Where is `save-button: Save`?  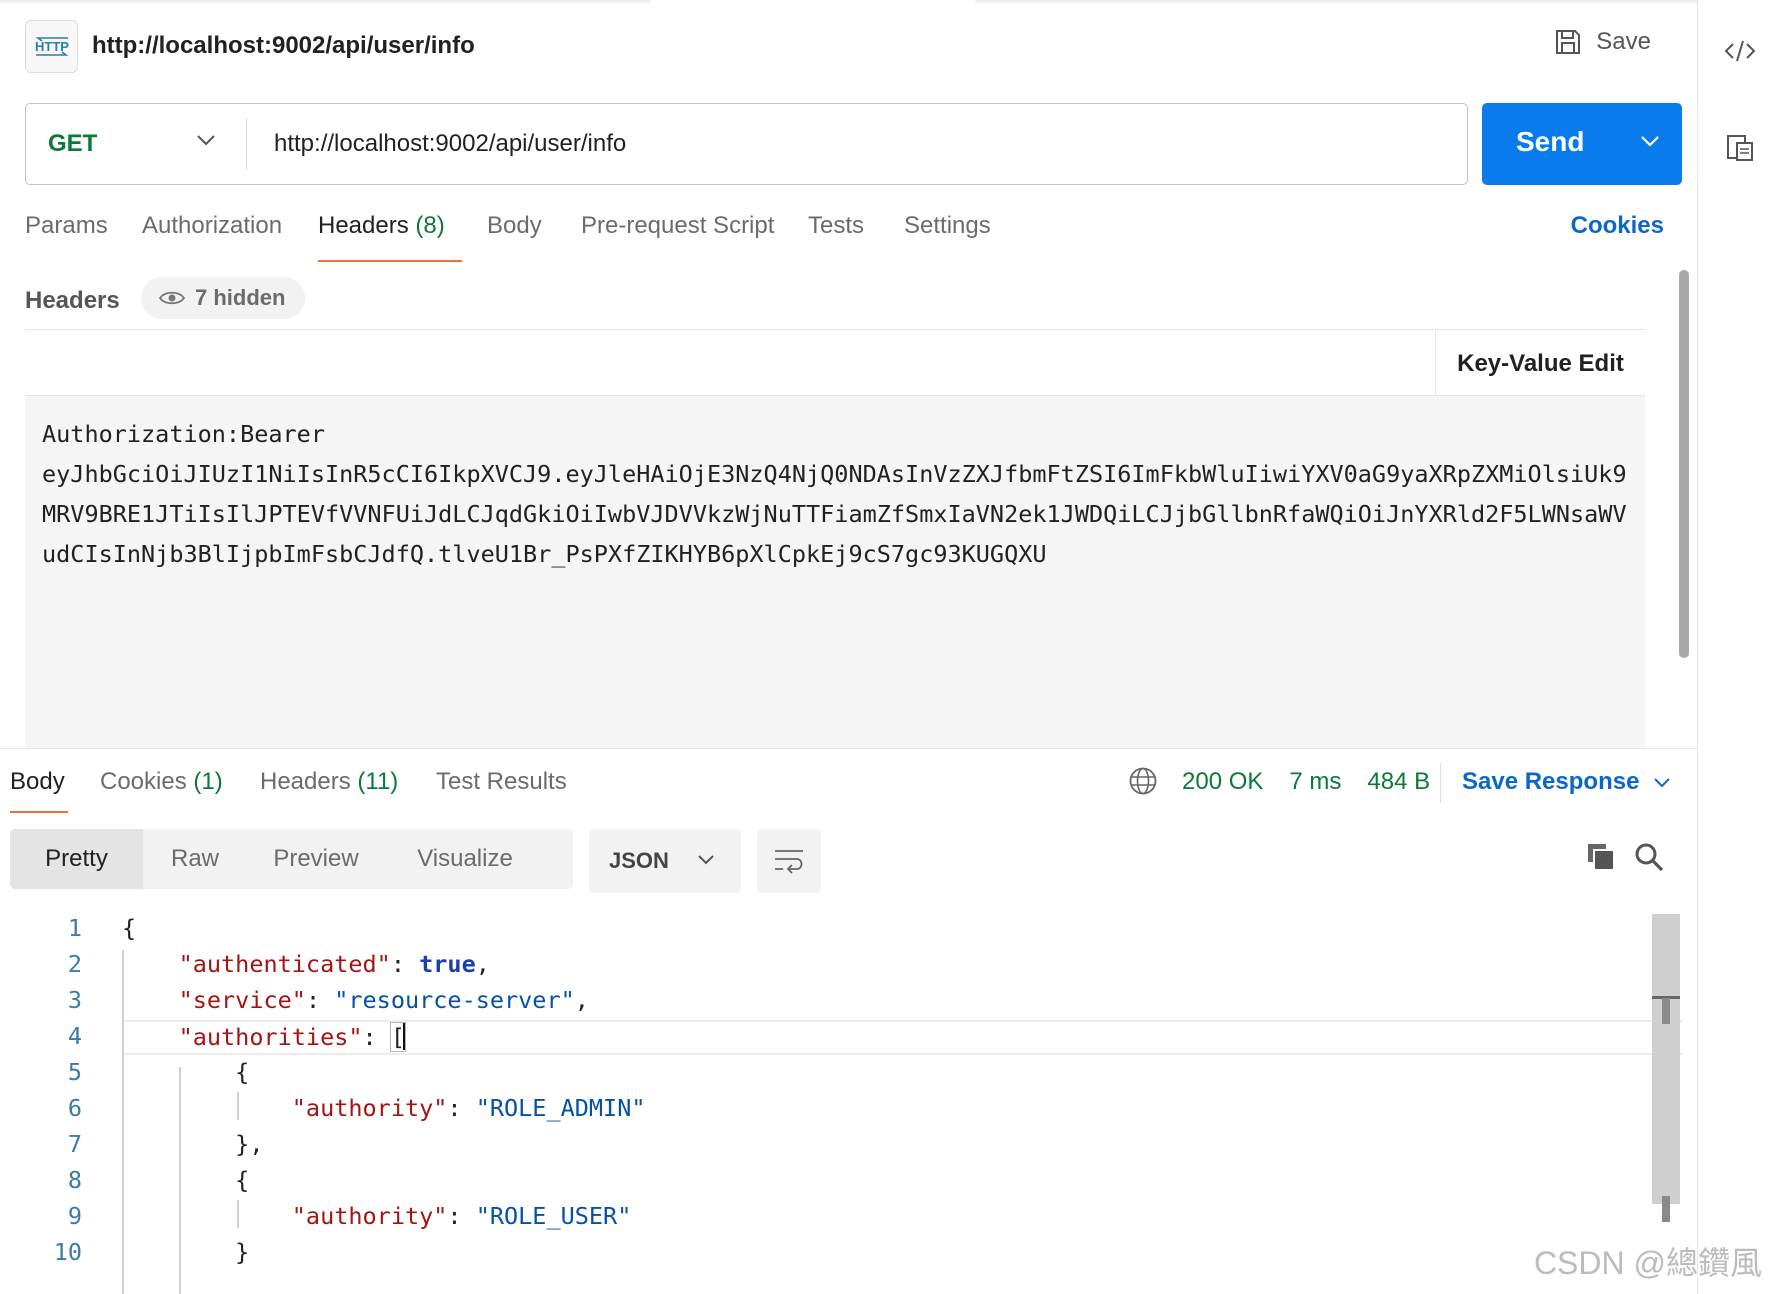
save-button: Save is located at coordinates (1602, 42).